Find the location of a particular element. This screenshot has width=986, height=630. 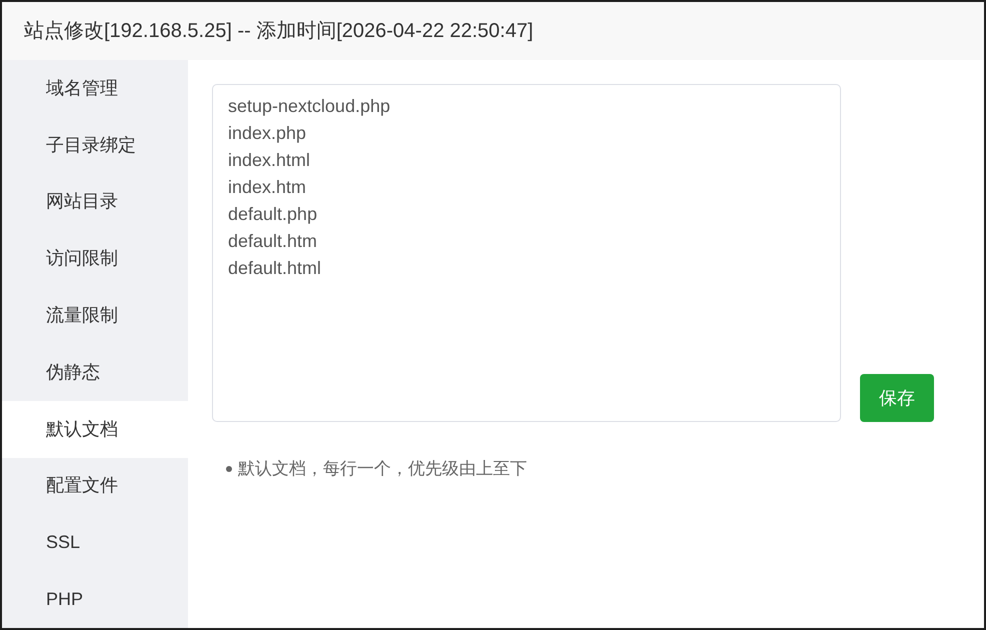

sidebar-item: PHP is located at coordinates (95, 599).